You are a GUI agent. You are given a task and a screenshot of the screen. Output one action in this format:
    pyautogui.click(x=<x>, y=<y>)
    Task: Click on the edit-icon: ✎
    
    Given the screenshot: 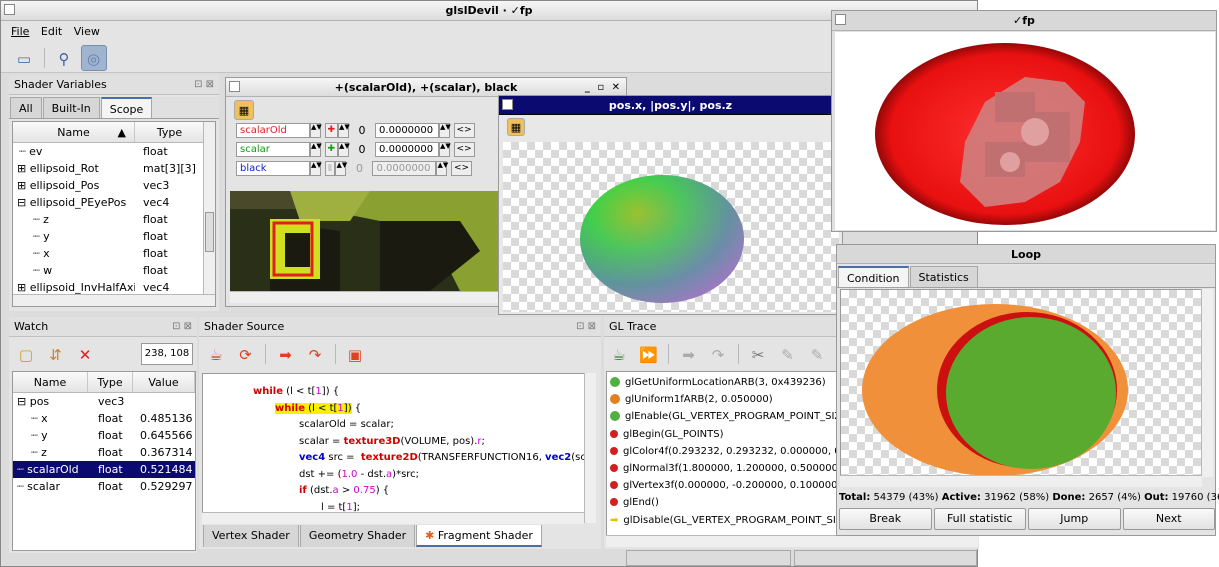 What is the action you would take?
    pyautogui.click(x=788, y=354)
    